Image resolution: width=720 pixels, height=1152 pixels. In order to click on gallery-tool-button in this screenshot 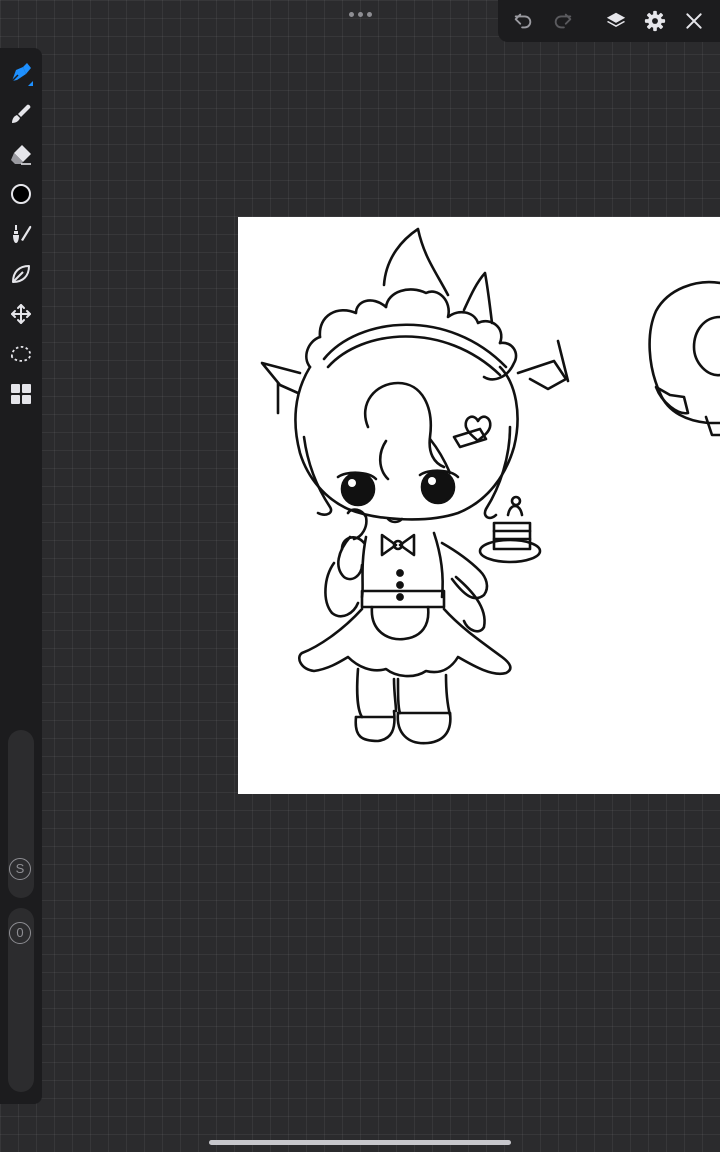, I will do `click(21, 394)`.